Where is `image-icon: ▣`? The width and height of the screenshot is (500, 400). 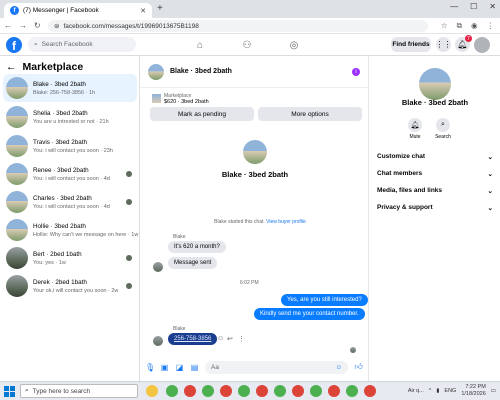 image-icon: ▣ is located at coordinates (164, 367).